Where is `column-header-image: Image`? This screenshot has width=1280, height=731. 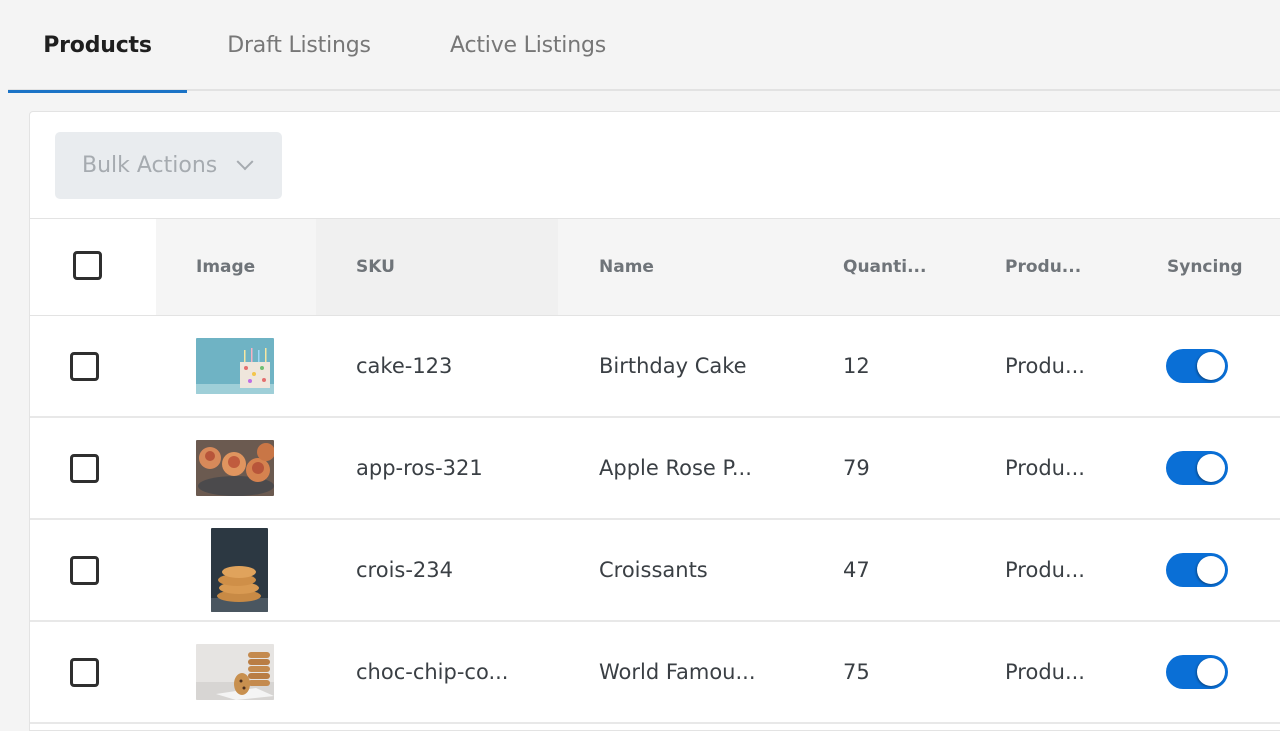
column-header-image: Image is located at coordinates (236, 267).